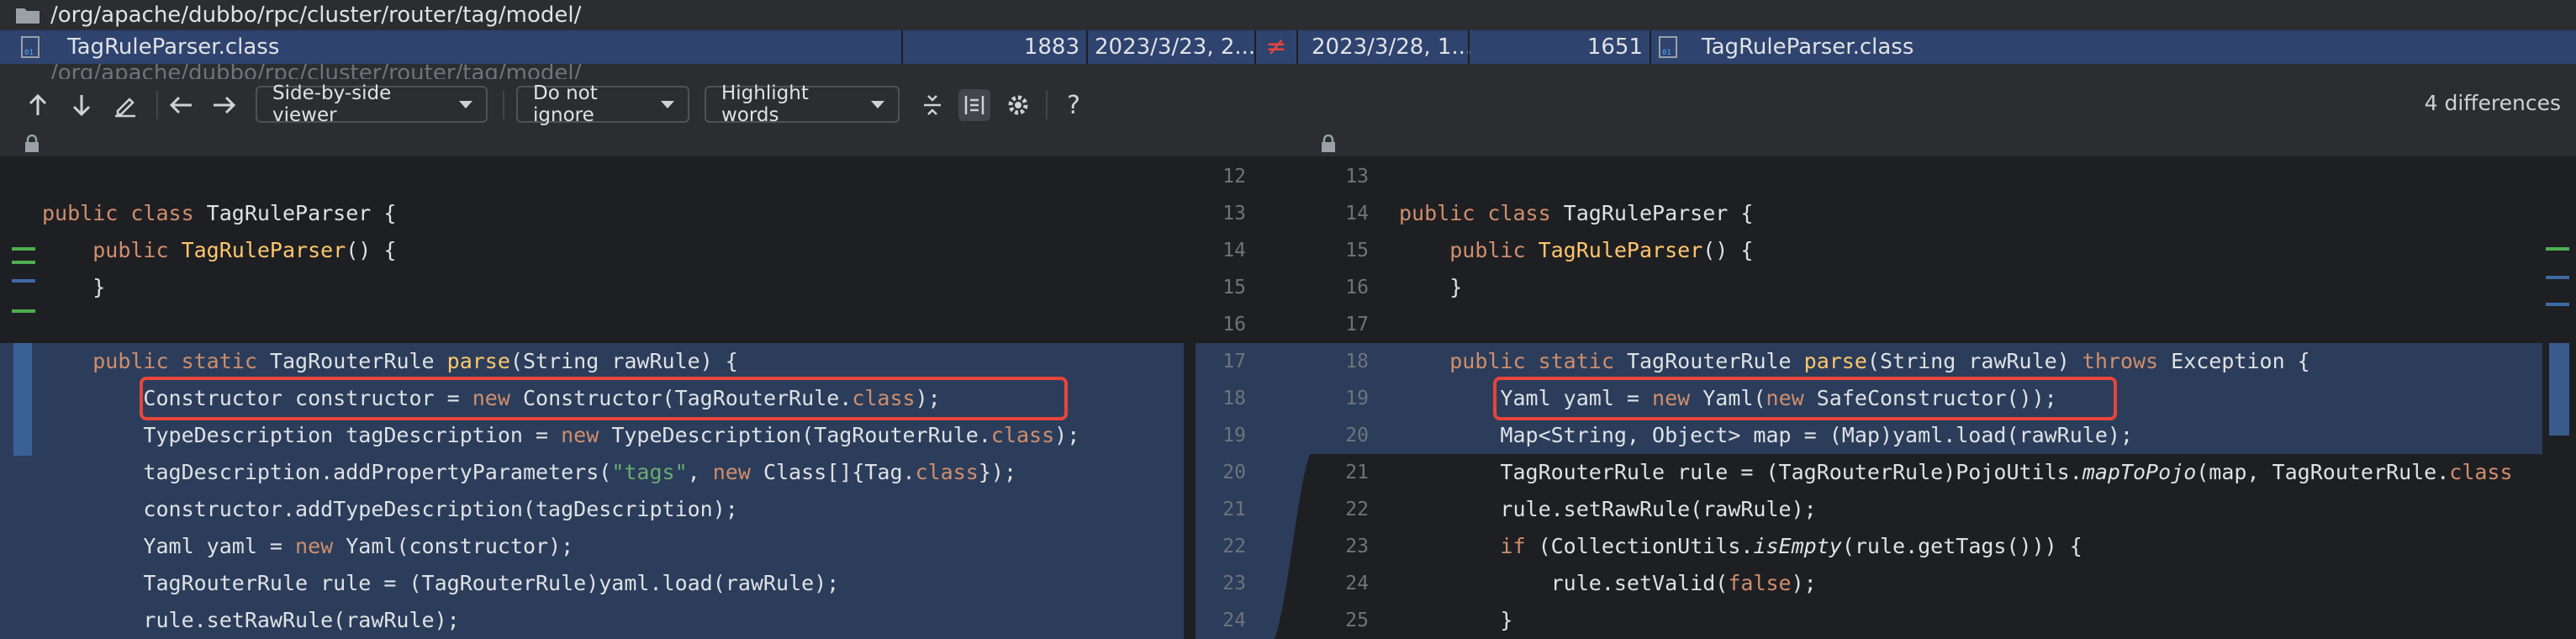 The width and height of the screenshot is (2576, 639). I want to click on viewer-mode-dropdown: Side-by-side viewer, so click(372, 104).